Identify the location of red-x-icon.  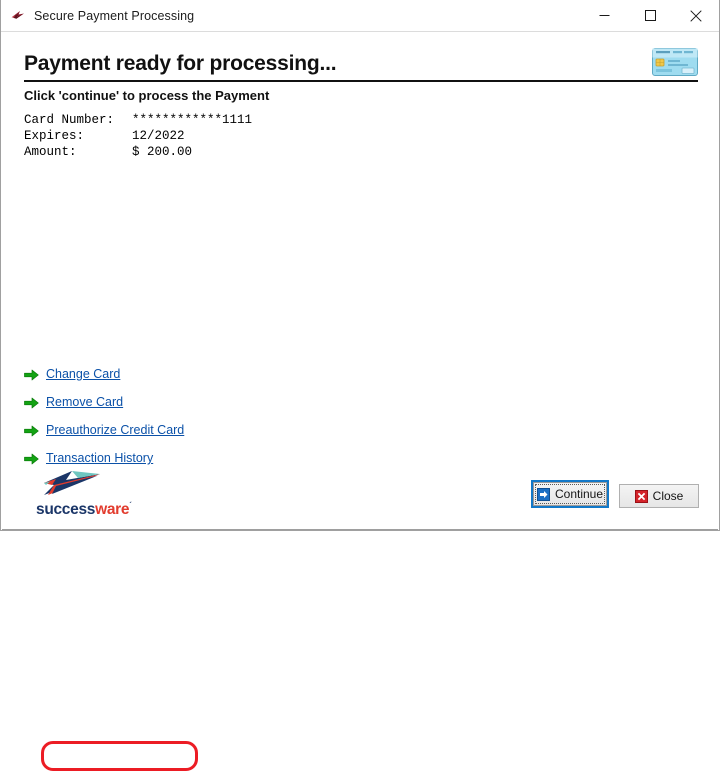
(641, 496).